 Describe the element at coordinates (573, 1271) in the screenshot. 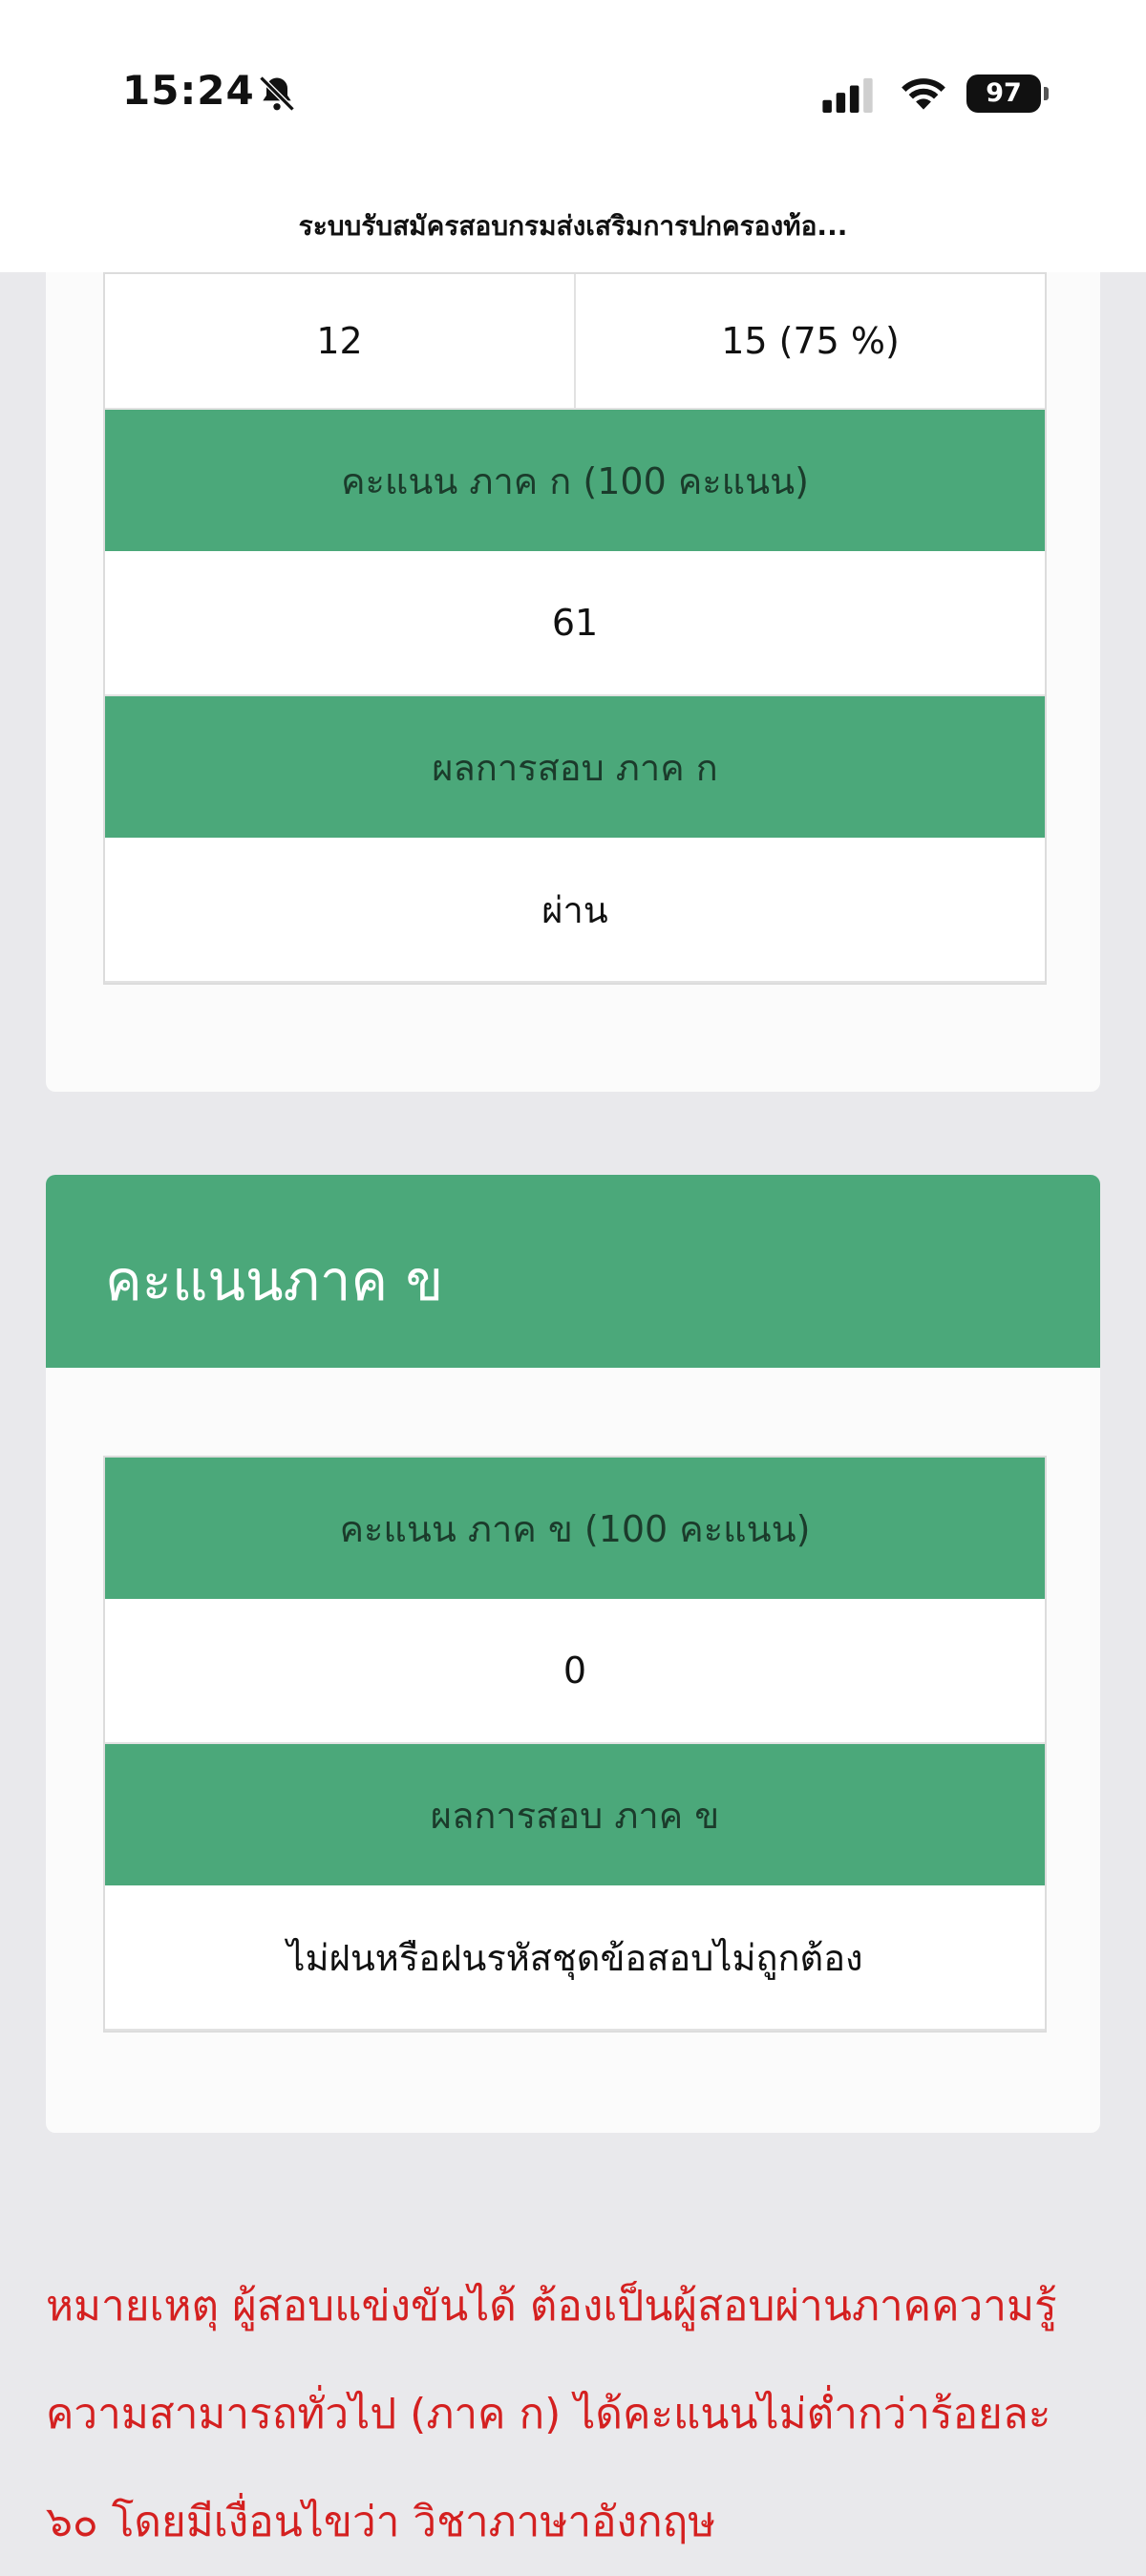

I see `part-b-card-header: คะแนนภาค ข` at that location.